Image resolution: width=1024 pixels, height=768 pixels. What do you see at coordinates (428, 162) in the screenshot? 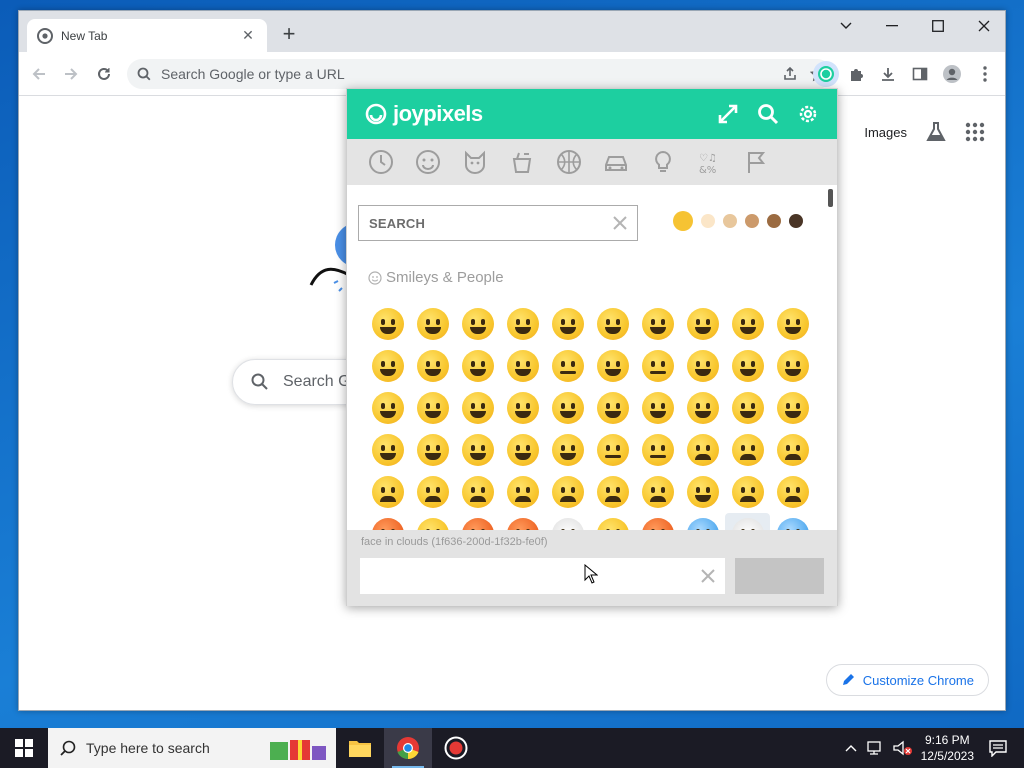
I see `smileys-icon` at bounding box center [428, 162].